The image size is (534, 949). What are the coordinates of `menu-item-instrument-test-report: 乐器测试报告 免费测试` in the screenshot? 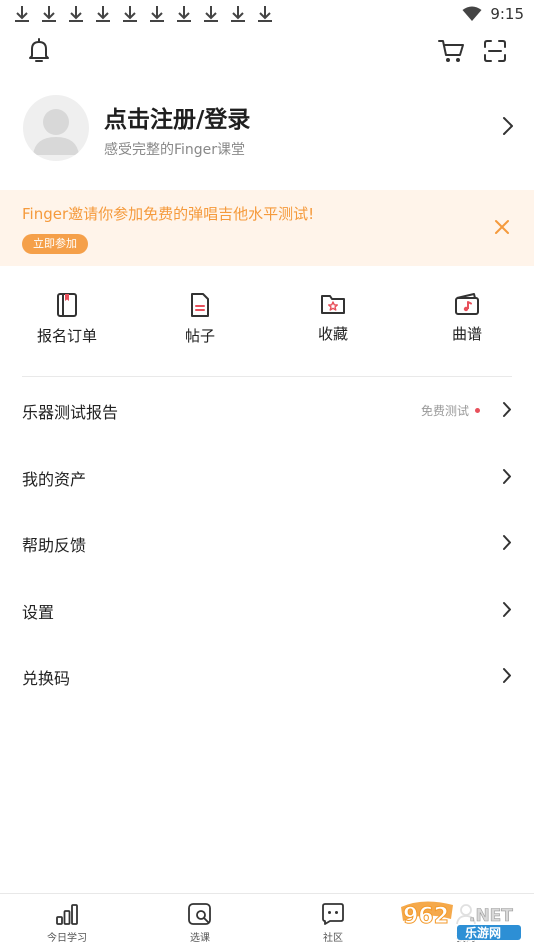 It's located at (267, 410).